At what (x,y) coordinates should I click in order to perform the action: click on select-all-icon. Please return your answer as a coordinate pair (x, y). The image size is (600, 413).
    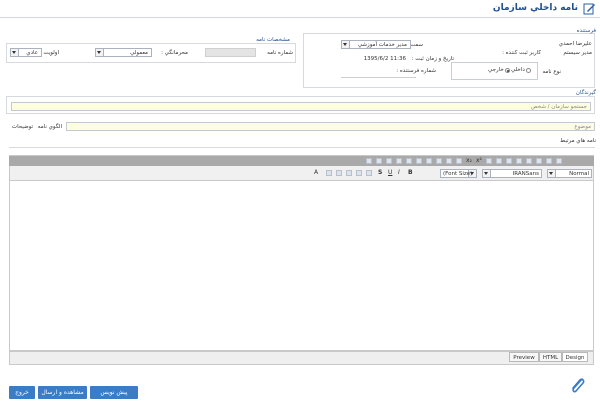
    Looking at the image, I should click on (539, 161).